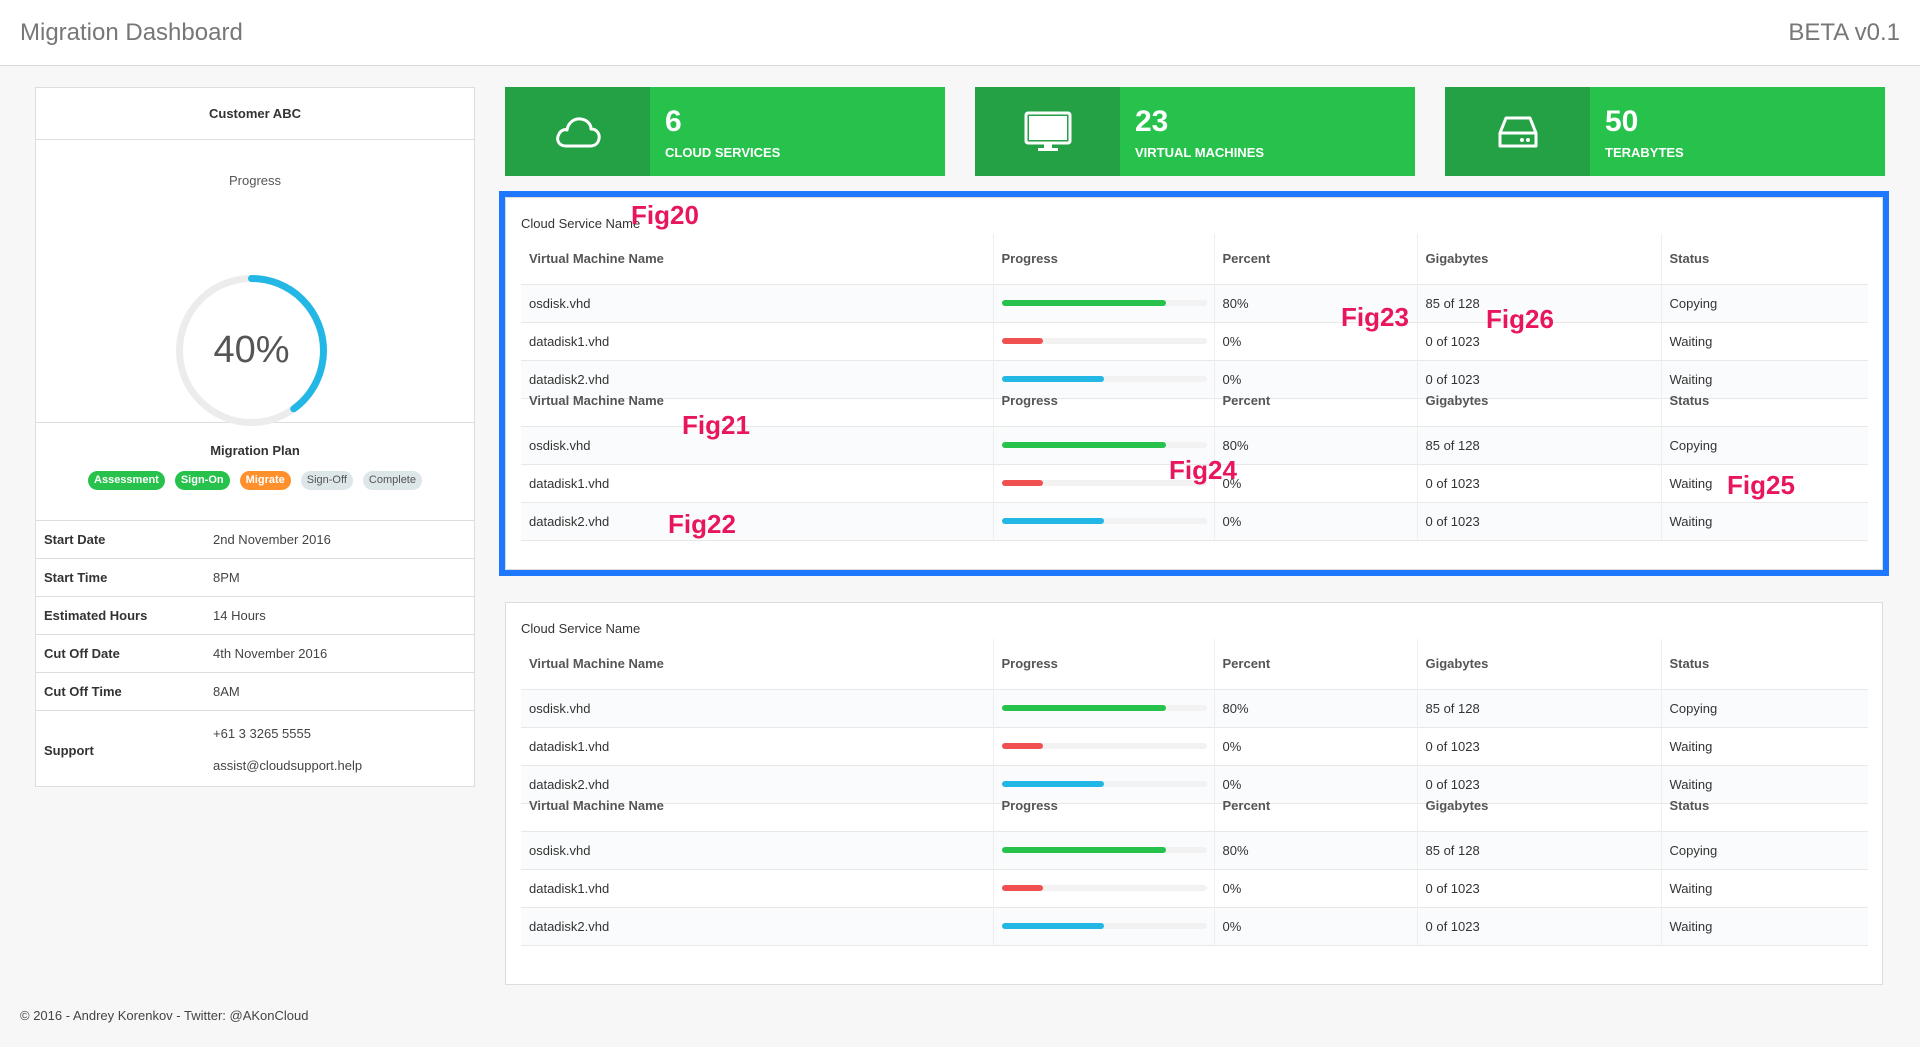 Image resolution: width=1920 pixels, height=1047 pixels. I want to click on migration-plan-title: Migration Plan, so click(255, 450).